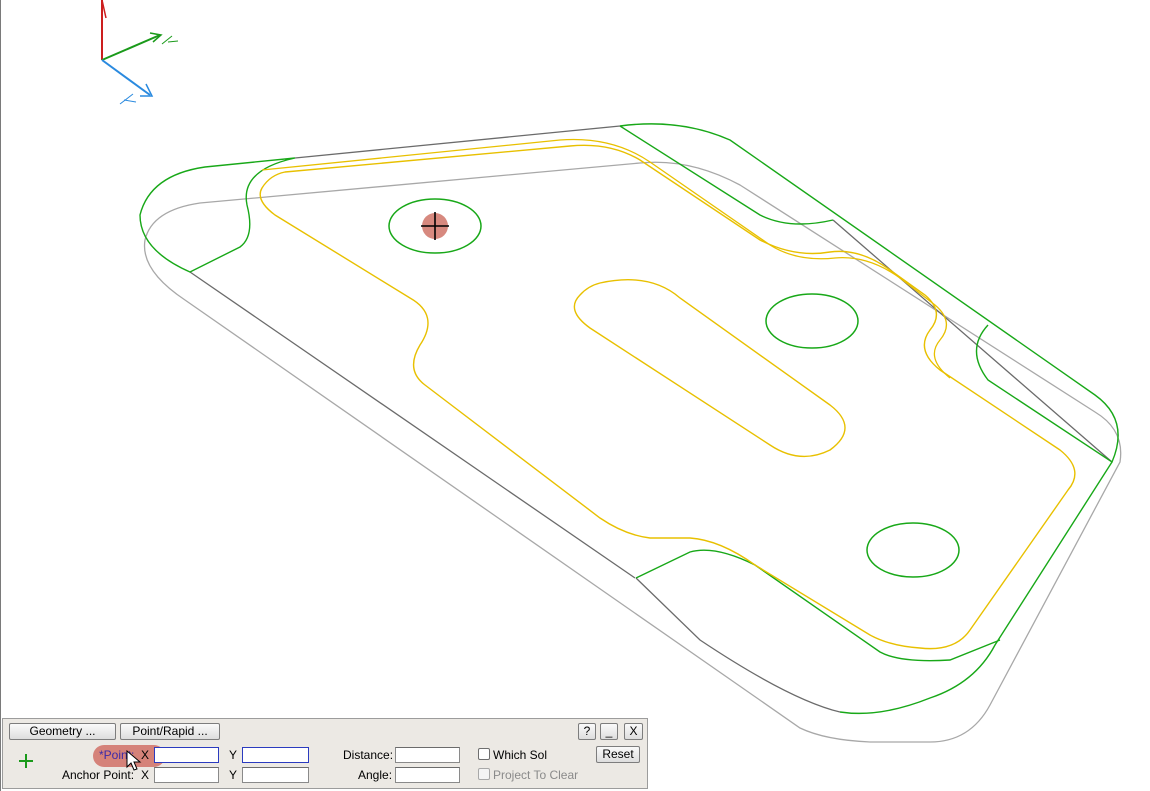 This screenshot has width=1150, height=791. What do you see at coordinates (874, 588) in the screenshot?
I see `green-round-bottom` at bounding box center [874, 588].